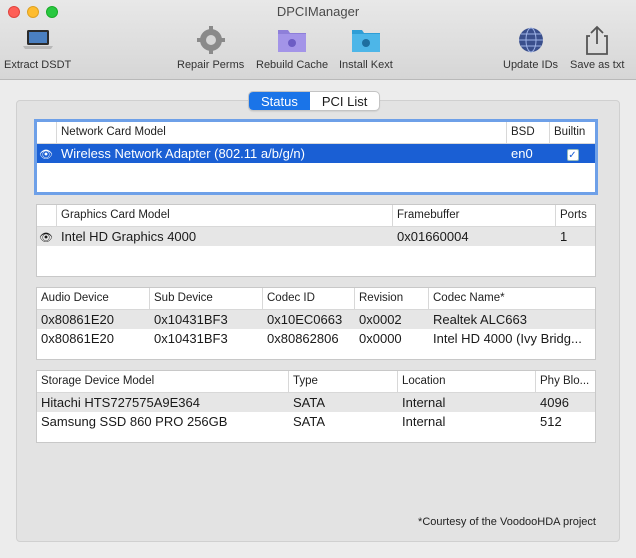 The width and height of the screenshot is (636, 558). Describe the element at coordinates (292, 40) in the screenshot. I see `folder-gear-icon` at that location.